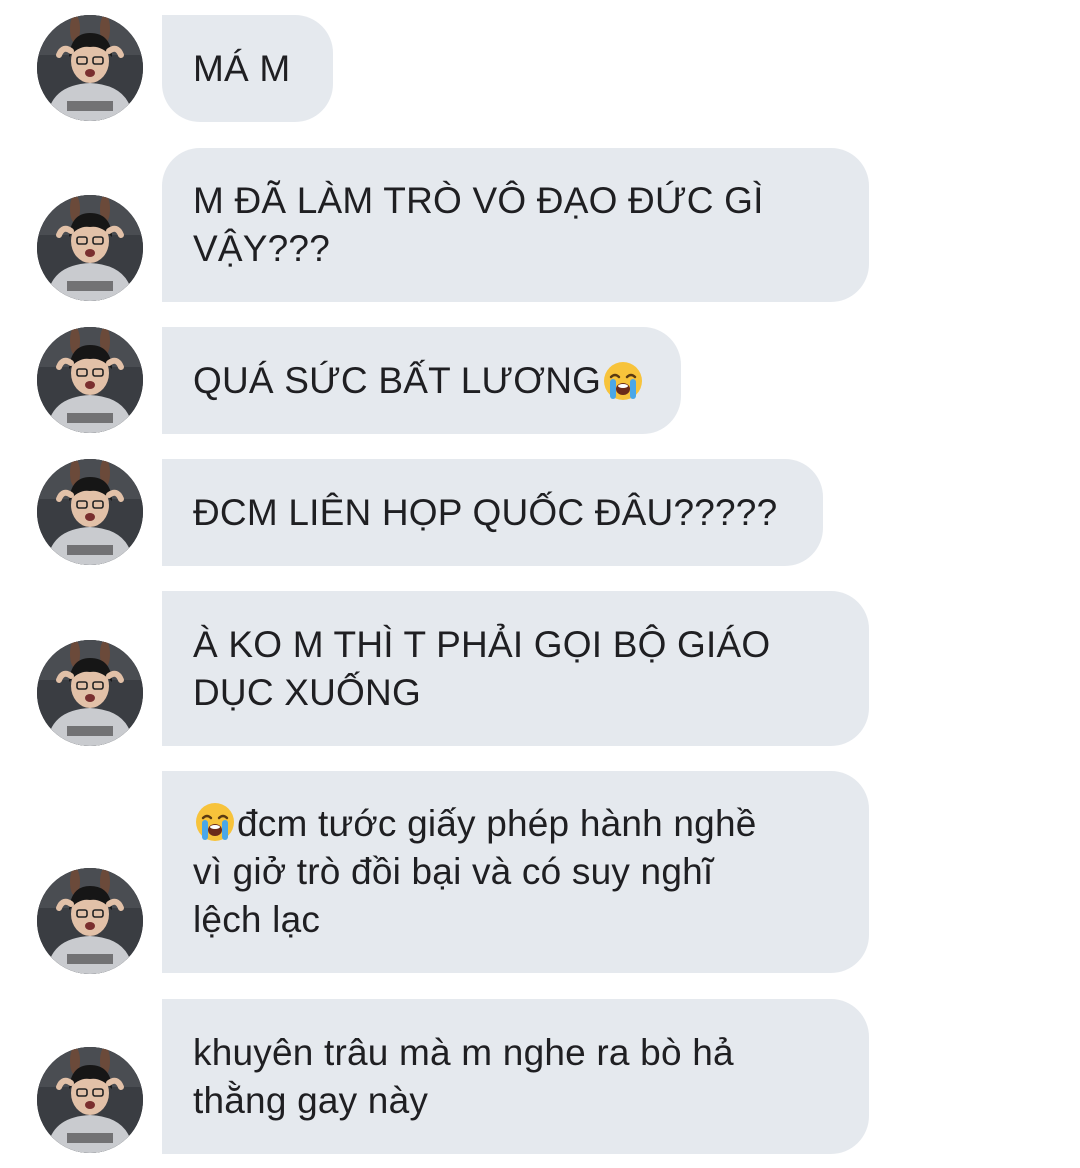 The width and height of the screenshot is (1080, 1168). I want to click on message-bubble: À KO M THÌ T PHẢI GỌI BỘ GIÁO DỤC XUỐNG, so click(515, 668).